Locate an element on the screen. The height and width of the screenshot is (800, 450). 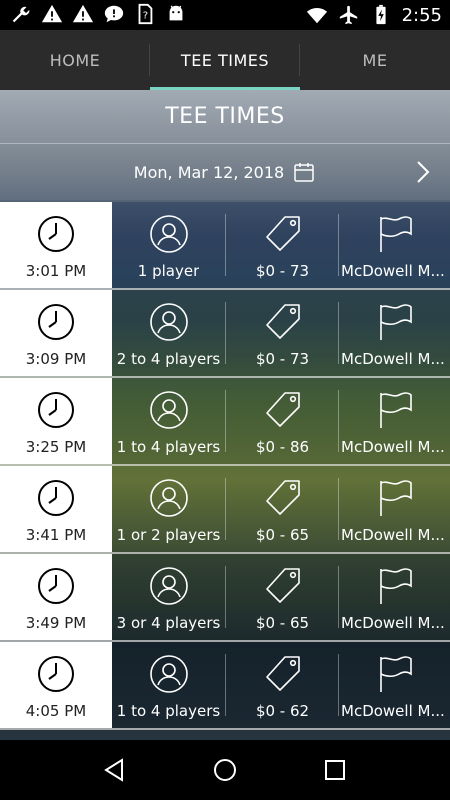
time-cell: 3:41 PM is located at coordinates (56, 509).